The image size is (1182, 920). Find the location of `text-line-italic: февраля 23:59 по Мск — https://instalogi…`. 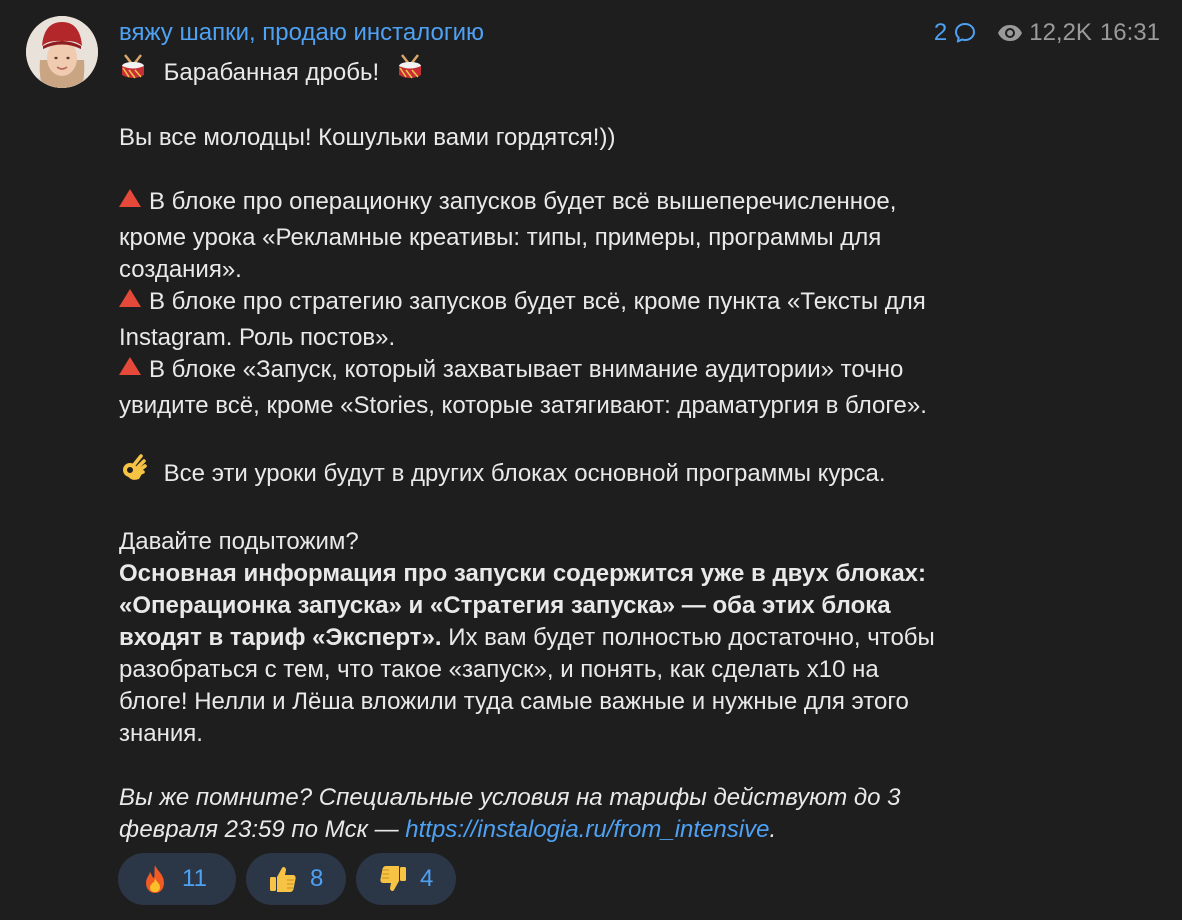

text-line-italic: февраля 23:59 по Мск — https://instalogi… is located at coordinates (599, 830).